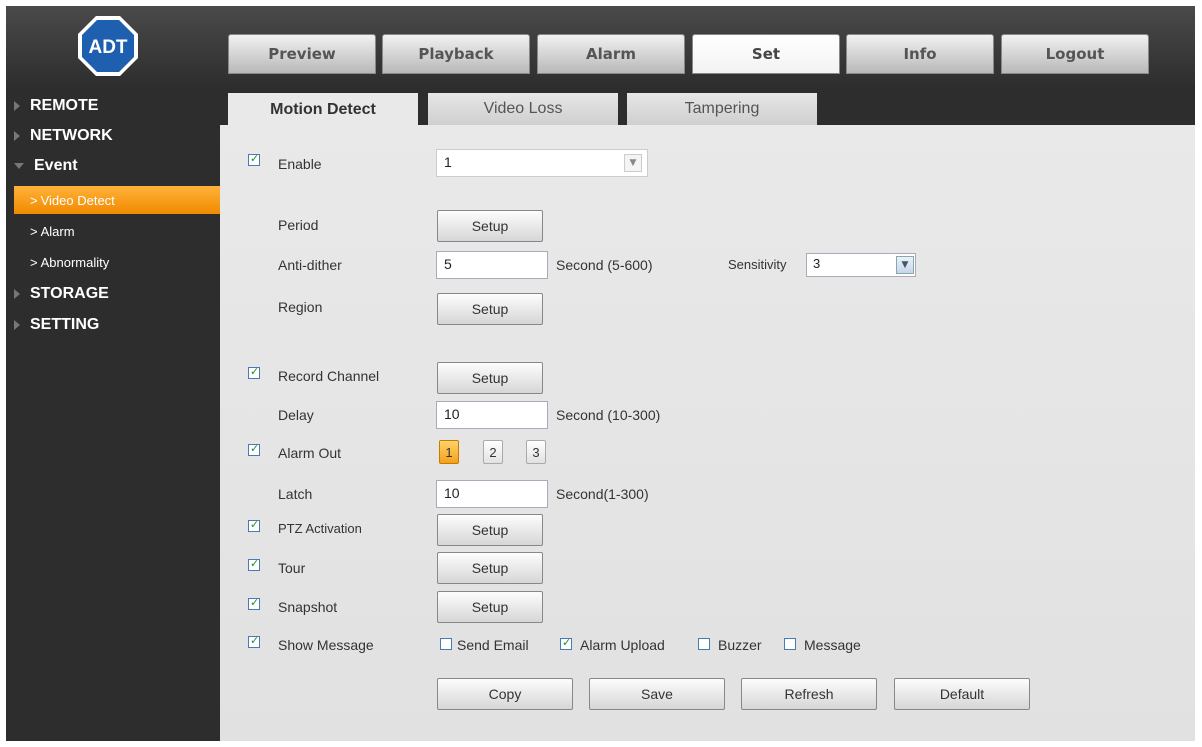 The image size is (1202, 747). I want to click on record-channel-setup-button: Setup, so click(490, 378).